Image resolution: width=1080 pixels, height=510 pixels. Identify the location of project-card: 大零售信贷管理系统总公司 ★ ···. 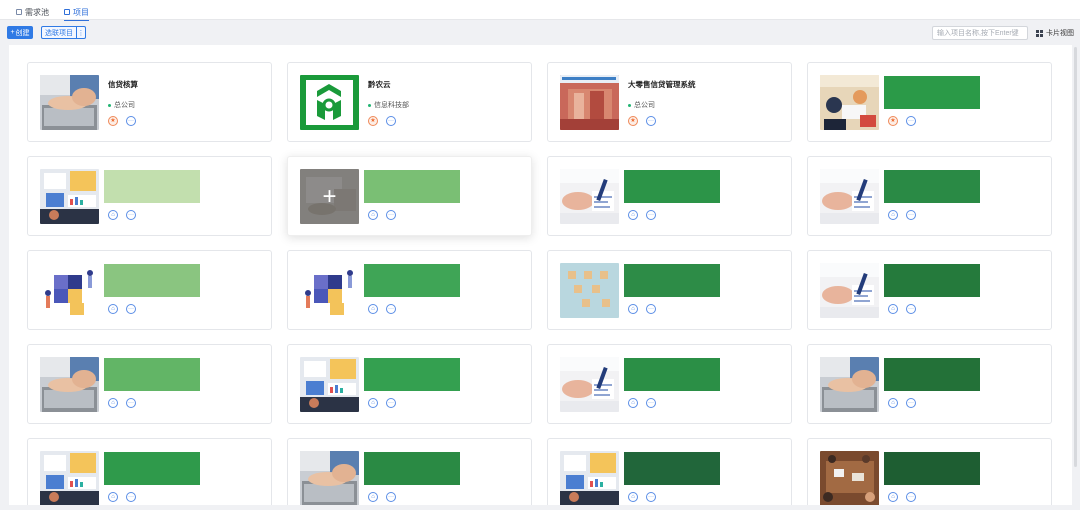
(669, 102).